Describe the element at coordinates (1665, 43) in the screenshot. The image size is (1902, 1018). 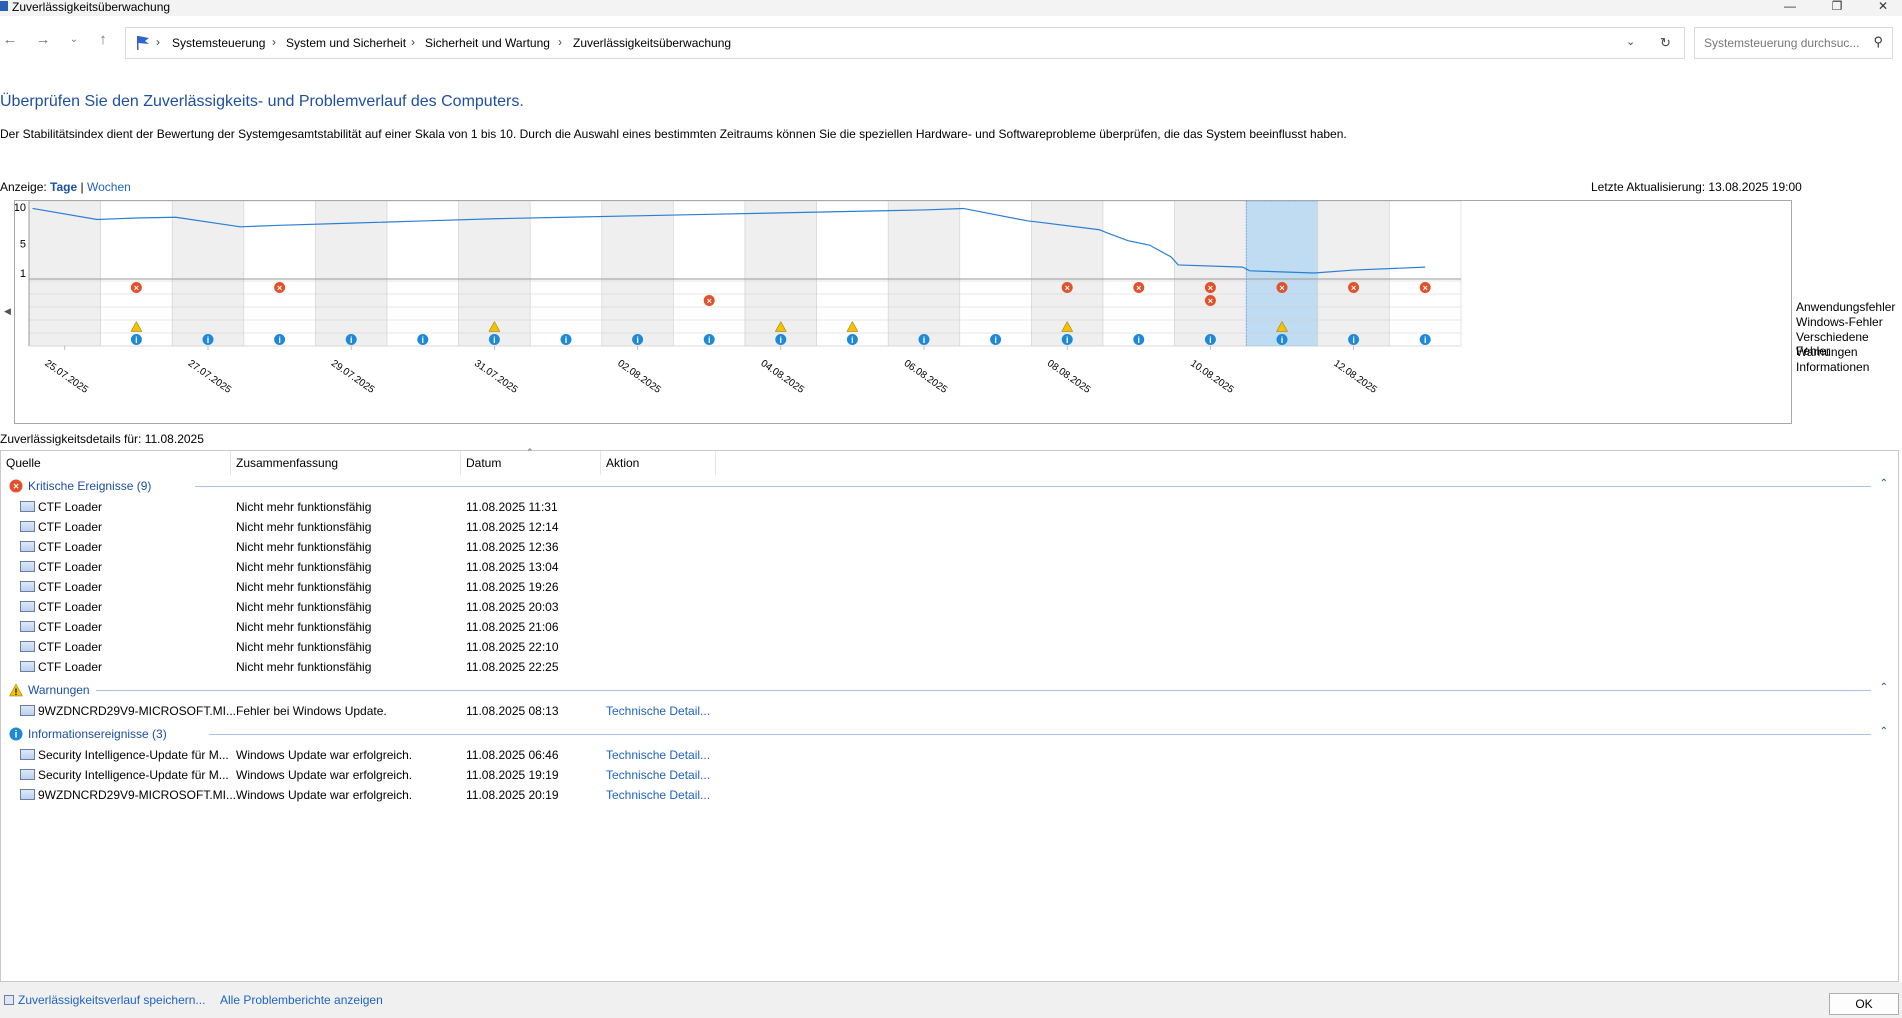
I see `refresh-icon: ↻` at that location.